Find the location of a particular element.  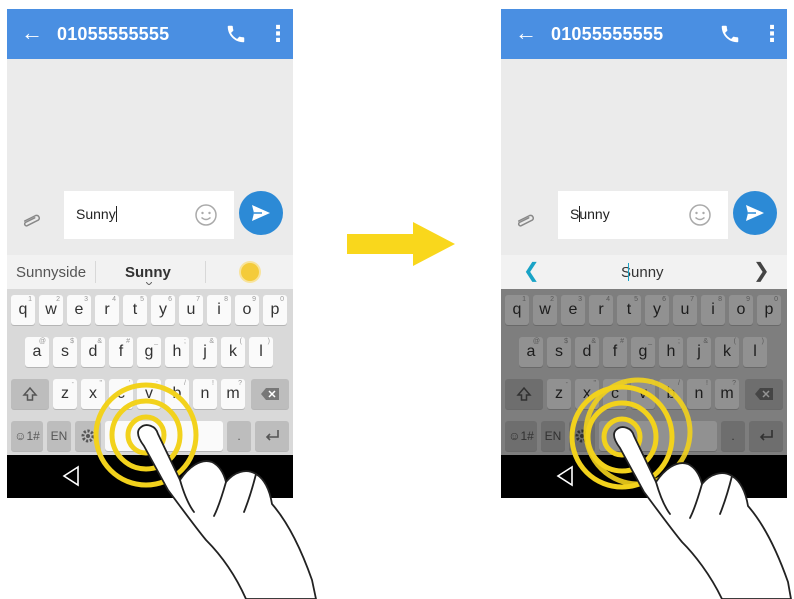

key-l: l) is located at coordinates (261, 352).